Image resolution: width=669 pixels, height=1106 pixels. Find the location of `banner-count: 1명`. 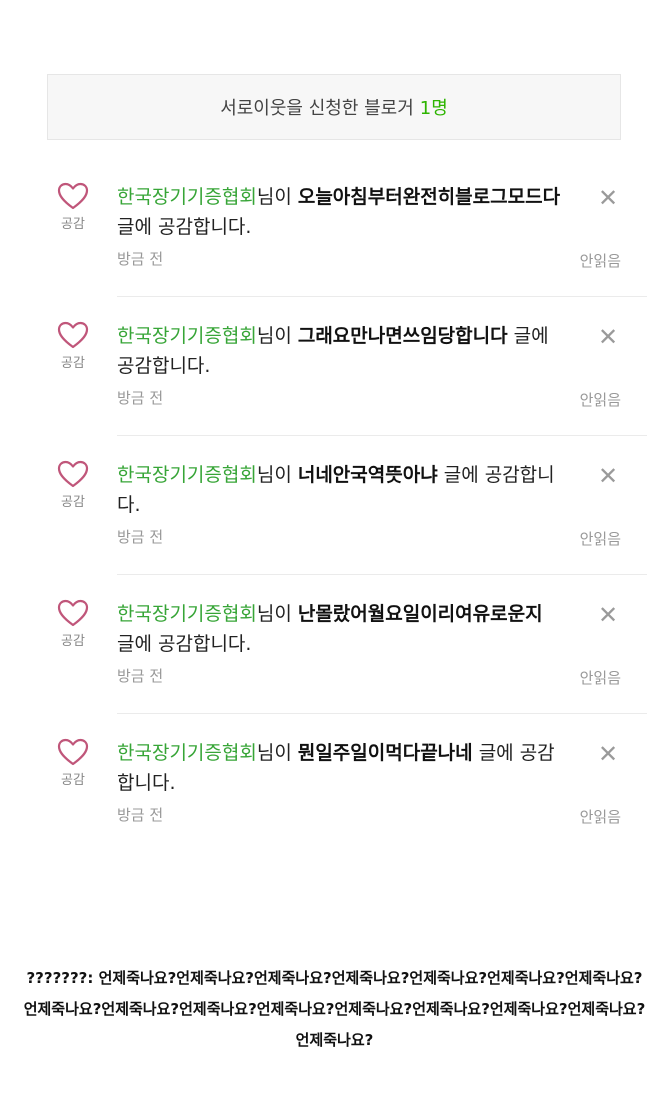

banner-count: 1명 is located at coordinates (433, 108).